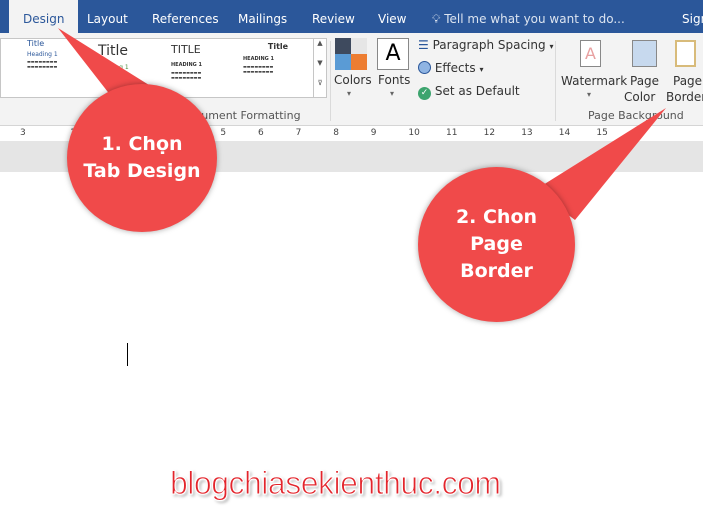 The width and height of the screenshot is (703, 517). Describe the element at coordinates (496, 244) in the screenshot. I see `callout-choose-page-border: 2. Chon Page Border` at that location.